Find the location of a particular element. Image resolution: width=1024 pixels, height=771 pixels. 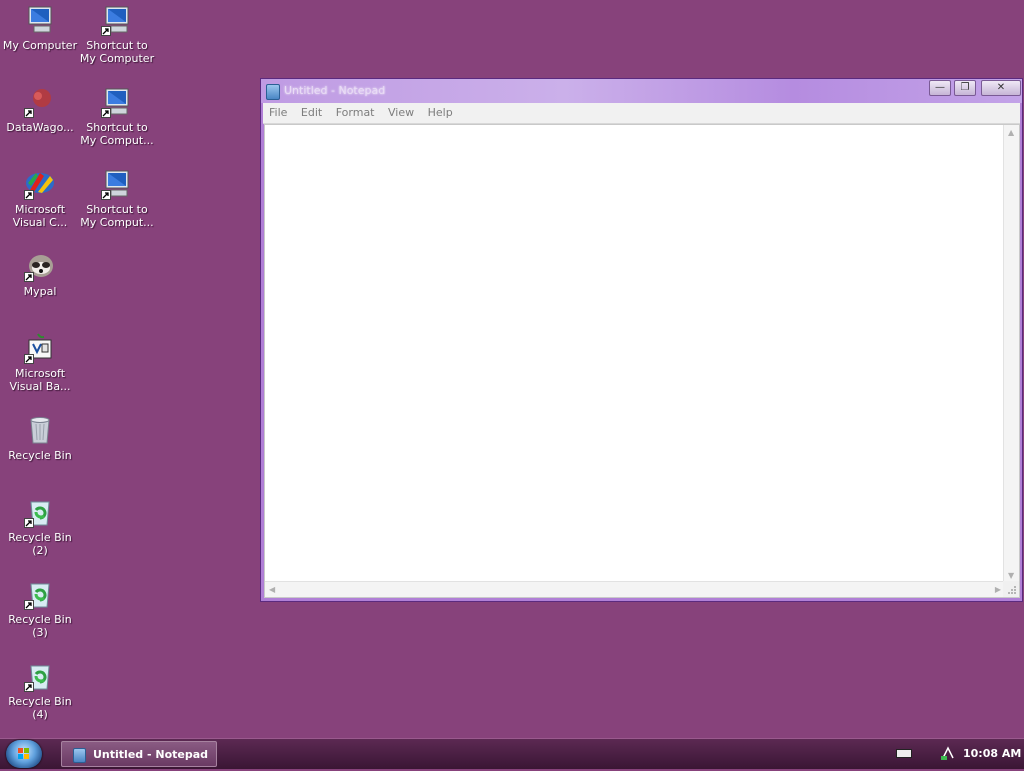

menu-format: Format is located at coordinates (355, 113).